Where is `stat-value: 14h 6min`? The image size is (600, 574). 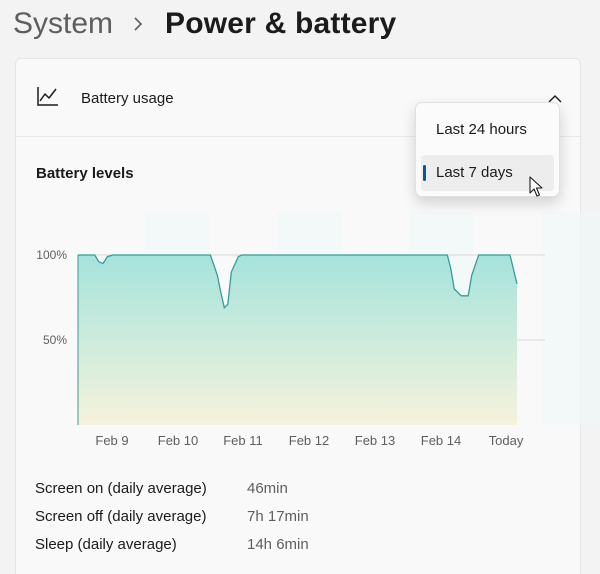 stat-value: 14h 6min is located at coordinates (278, 544).